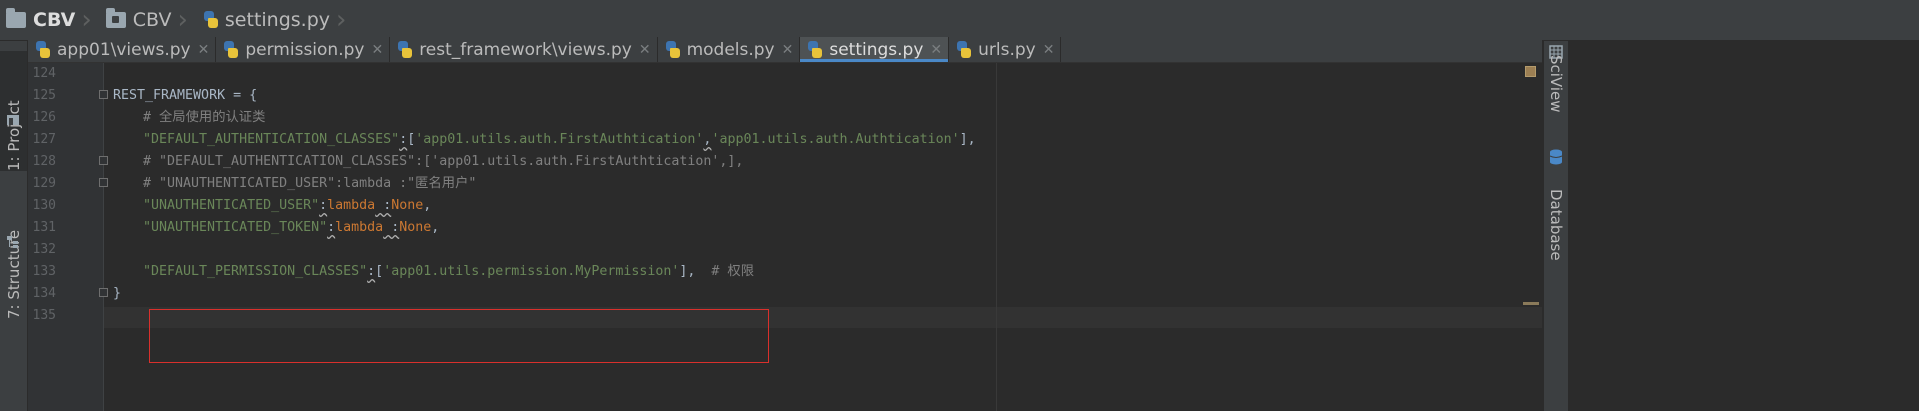  Describe the element at coordinates (1556, 84) in the screenshot. I see `tool-tab-label: SciView` at that location.